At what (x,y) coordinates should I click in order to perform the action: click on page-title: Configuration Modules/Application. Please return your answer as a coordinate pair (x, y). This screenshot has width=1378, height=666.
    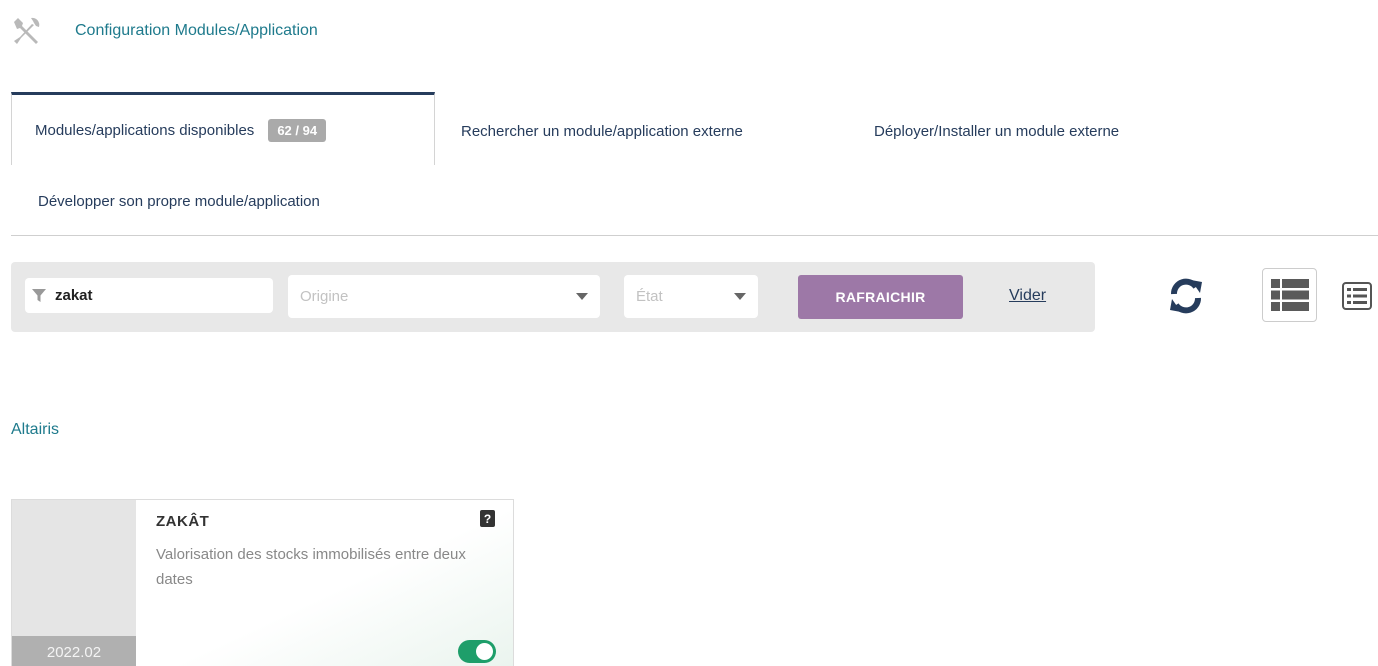
    Looking at the image, I should click on (196, 30).